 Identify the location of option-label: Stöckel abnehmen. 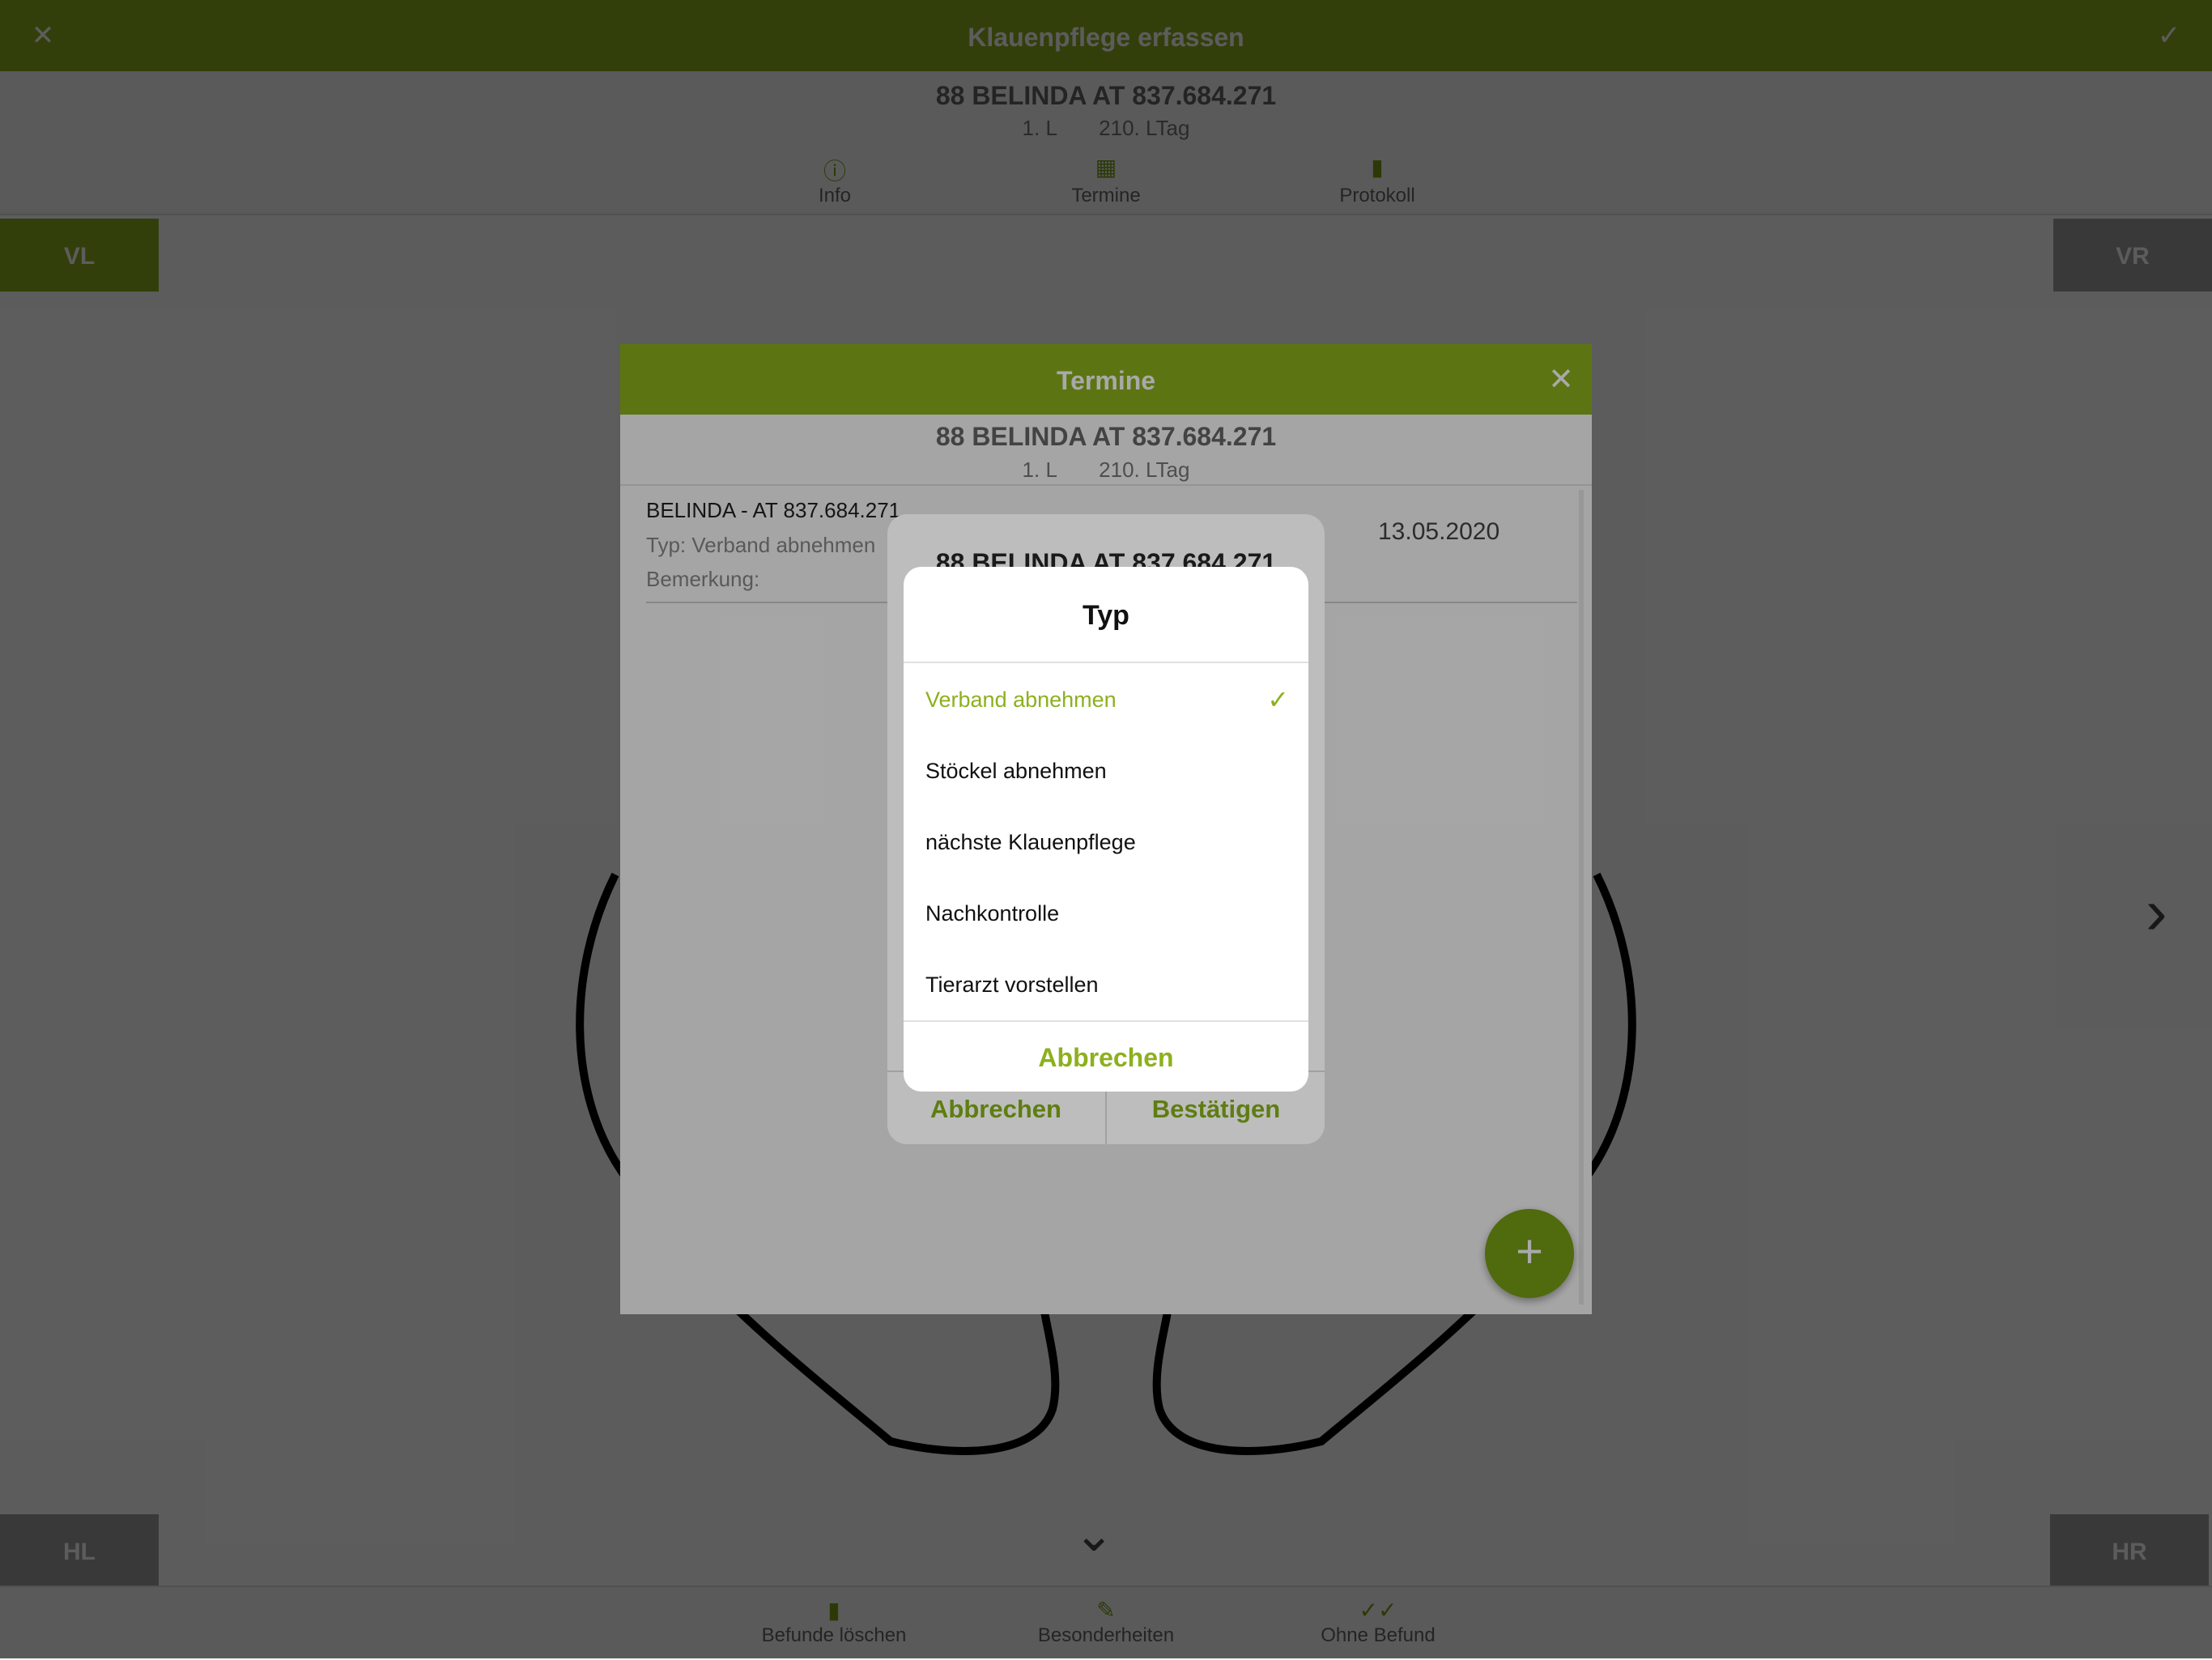
(1016, 771).